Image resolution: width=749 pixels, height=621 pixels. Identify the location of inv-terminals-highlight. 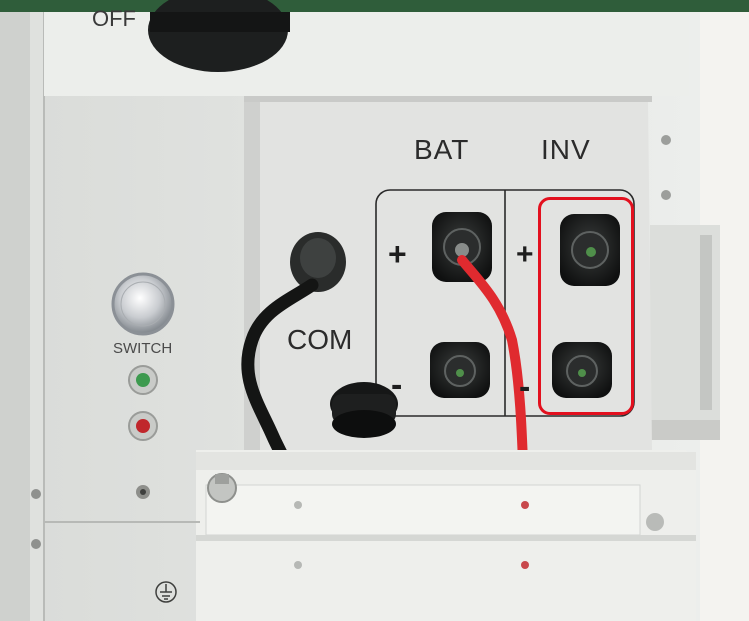
(586, 306).